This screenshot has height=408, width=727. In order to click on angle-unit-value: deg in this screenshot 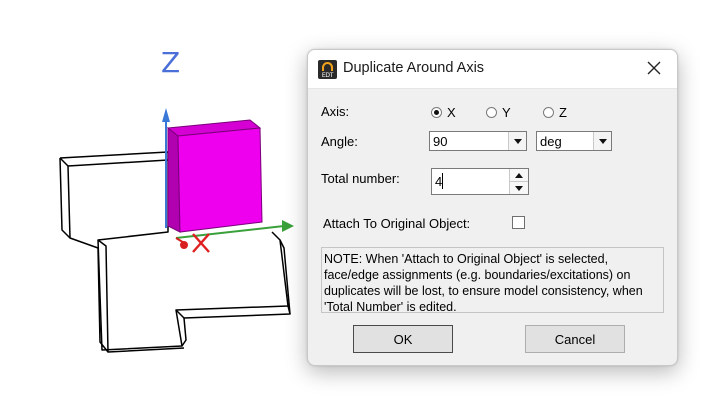, I will do `click(551, 141)`.